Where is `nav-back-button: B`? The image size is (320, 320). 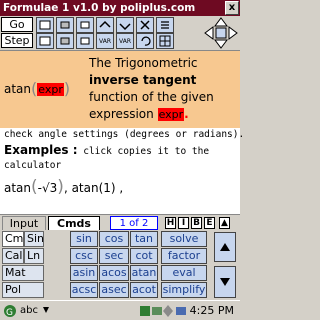
nav-back-button: B is located at coordinates (196, 223).